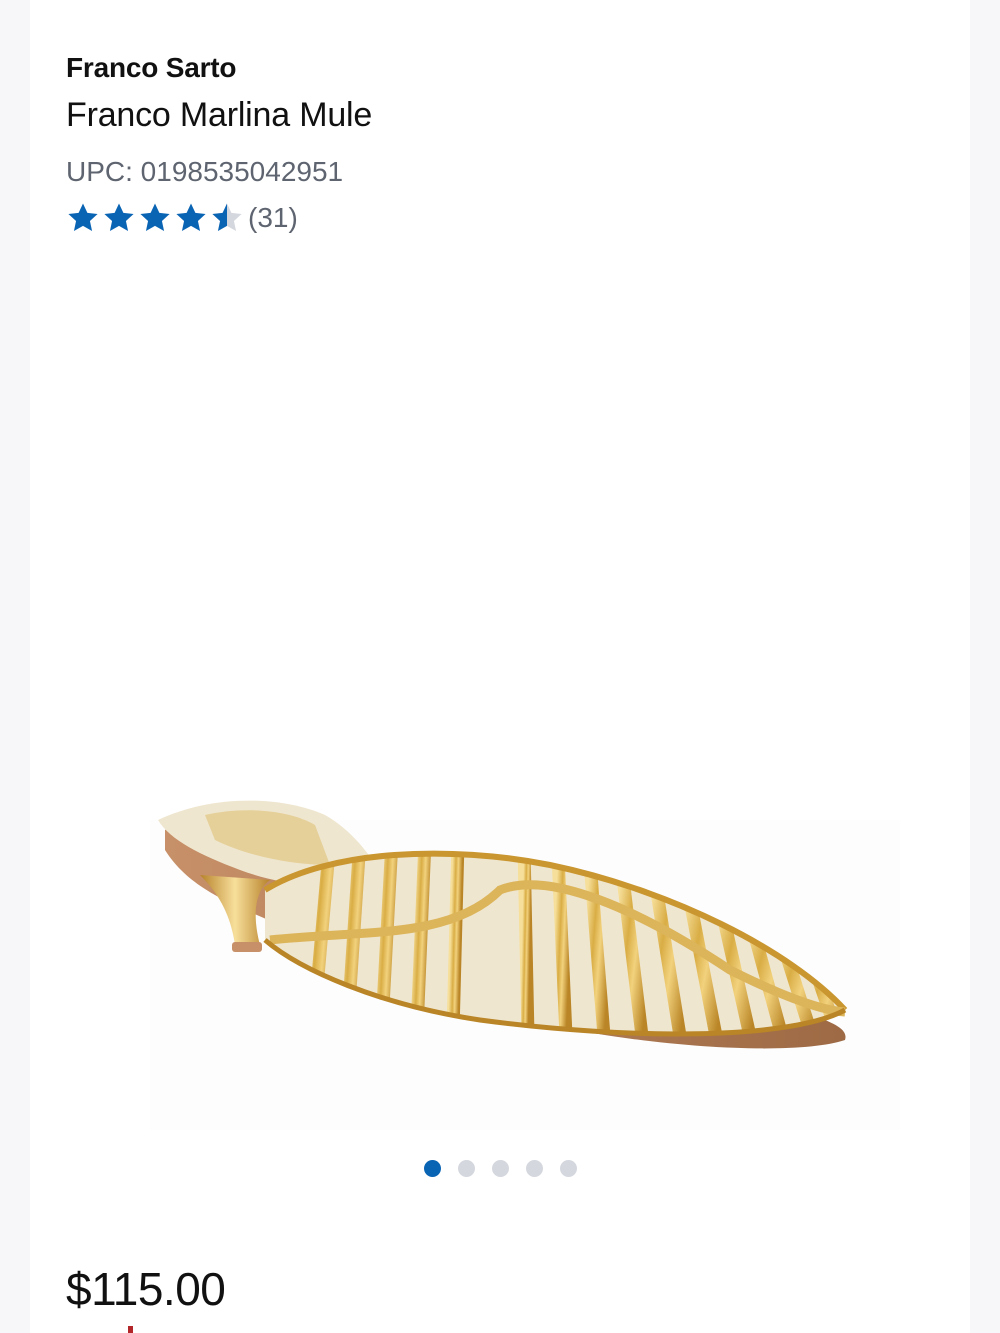  What do you see at coordinates (219, 115) in the screenshot?
I see `product-title: Franco Marlina Mule` at bounding box center [219, 115].